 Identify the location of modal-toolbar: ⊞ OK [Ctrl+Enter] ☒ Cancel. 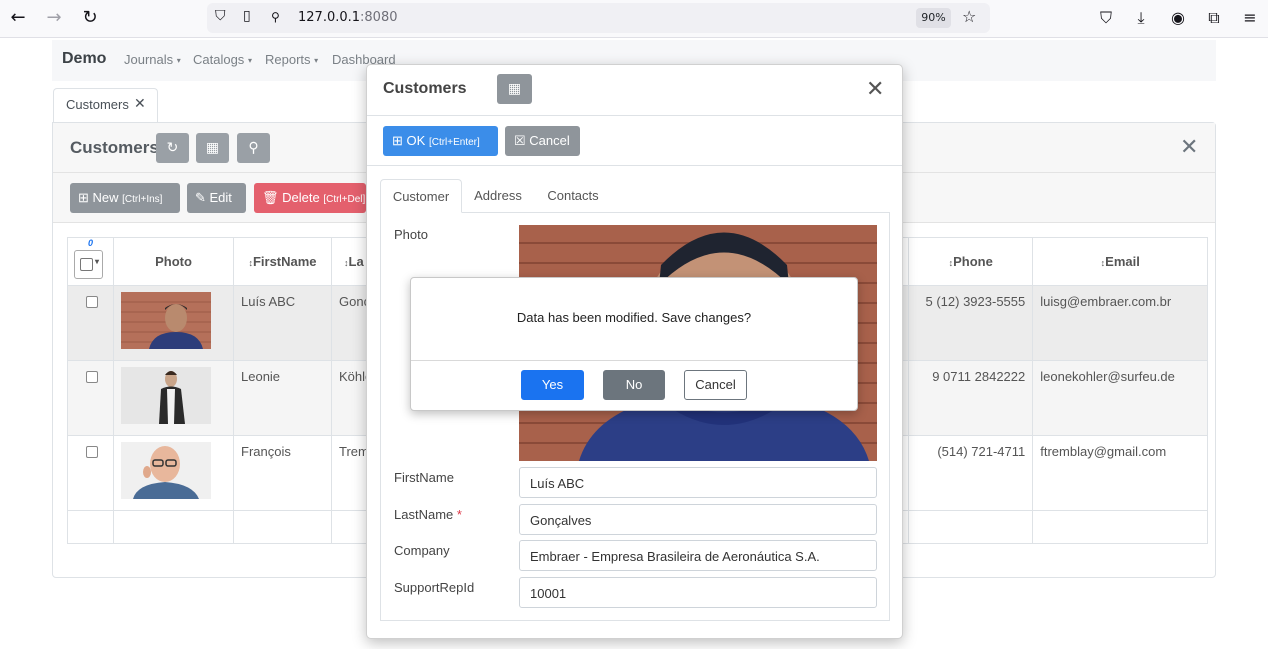
(634, 141).